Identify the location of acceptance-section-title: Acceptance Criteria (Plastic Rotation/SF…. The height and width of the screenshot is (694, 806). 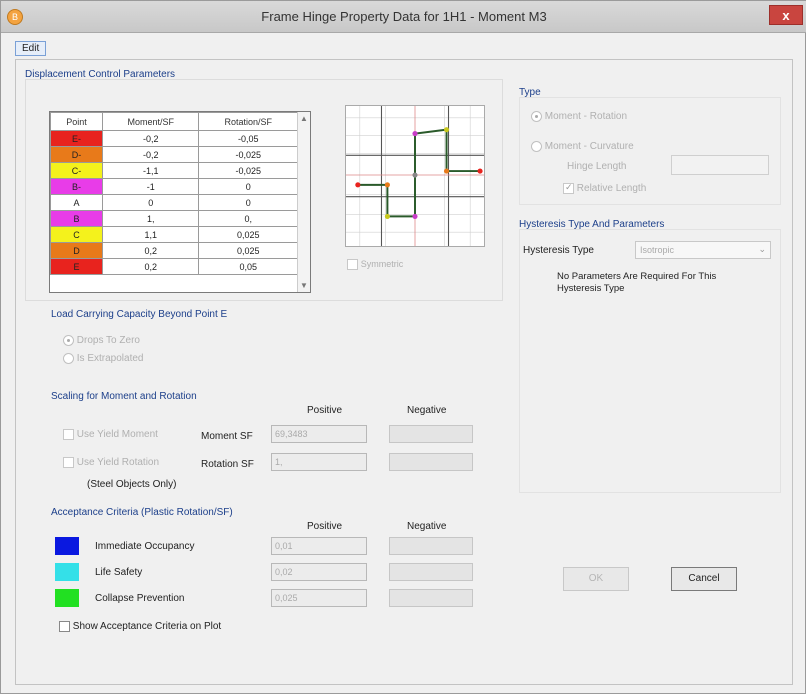
(142, 512).